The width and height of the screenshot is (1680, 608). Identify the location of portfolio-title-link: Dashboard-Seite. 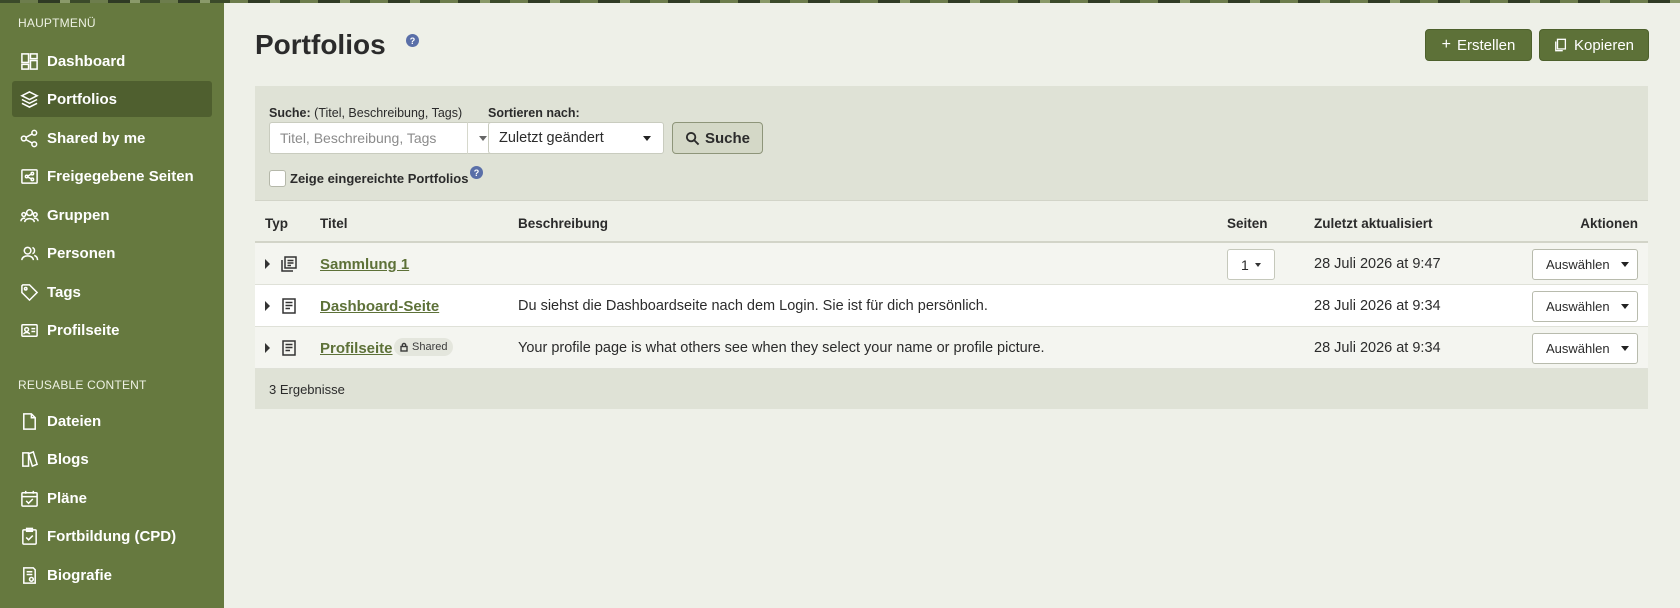
(379, 306).